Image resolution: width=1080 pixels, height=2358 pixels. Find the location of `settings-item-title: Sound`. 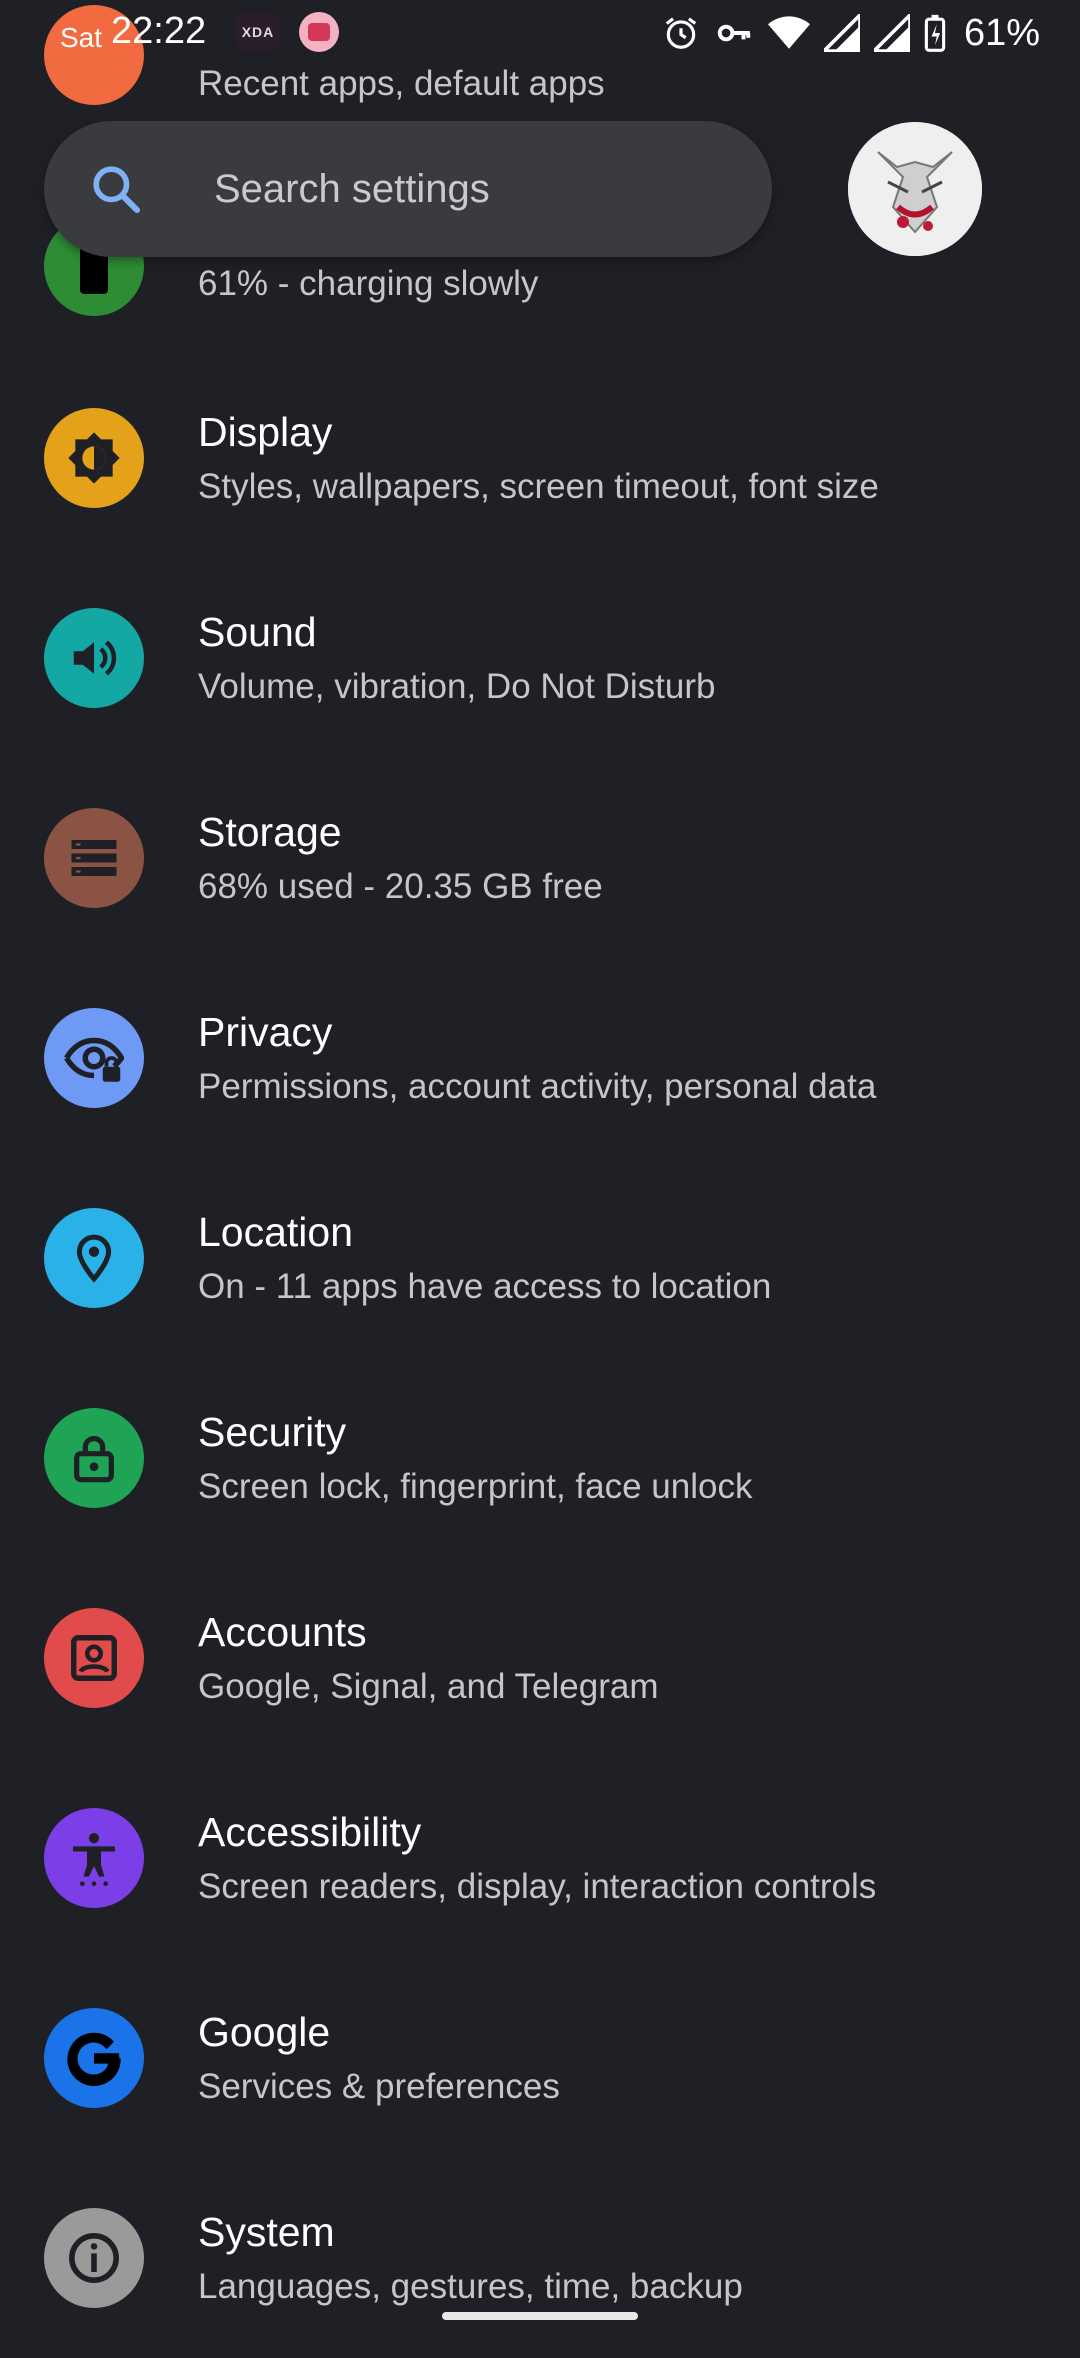

settings-item-title: Sound is located at coordinates (257, 632).